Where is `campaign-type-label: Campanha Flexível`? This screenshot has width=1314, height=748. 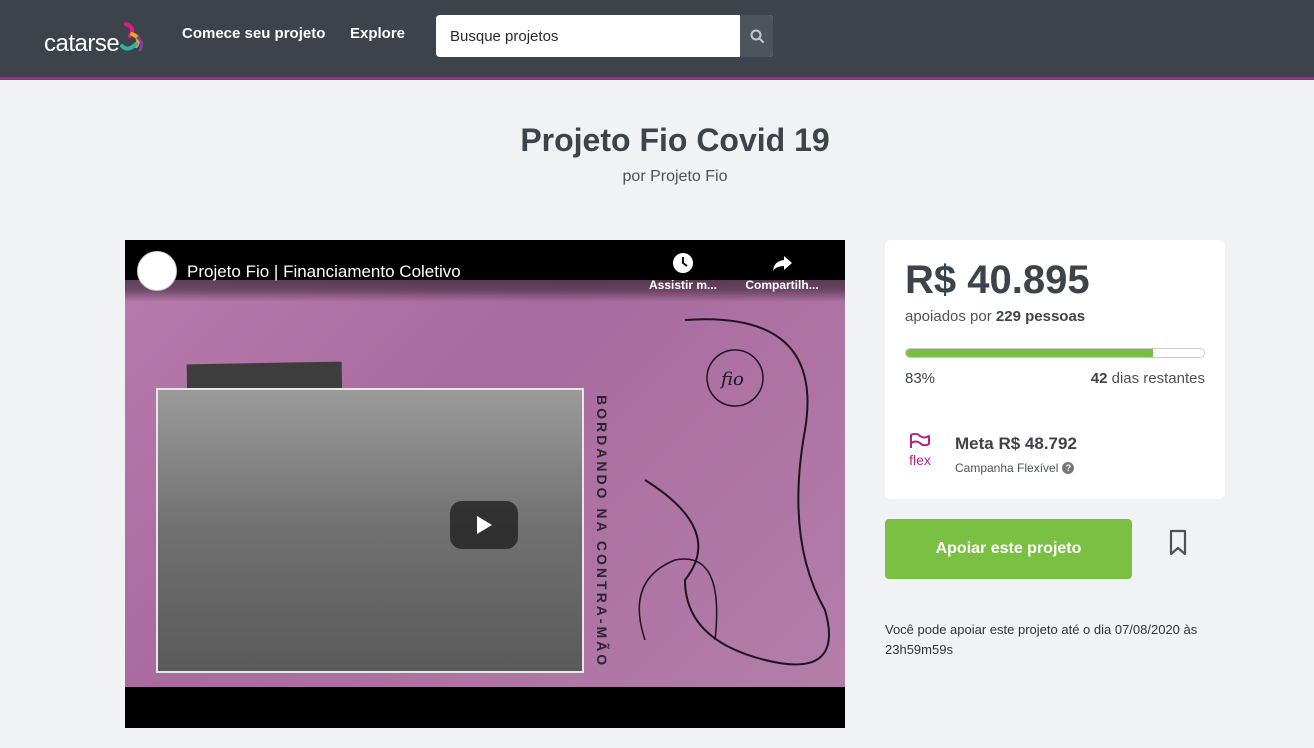
campaign-type-label: Campanha Flexível is located at coordinates (1007, 468).